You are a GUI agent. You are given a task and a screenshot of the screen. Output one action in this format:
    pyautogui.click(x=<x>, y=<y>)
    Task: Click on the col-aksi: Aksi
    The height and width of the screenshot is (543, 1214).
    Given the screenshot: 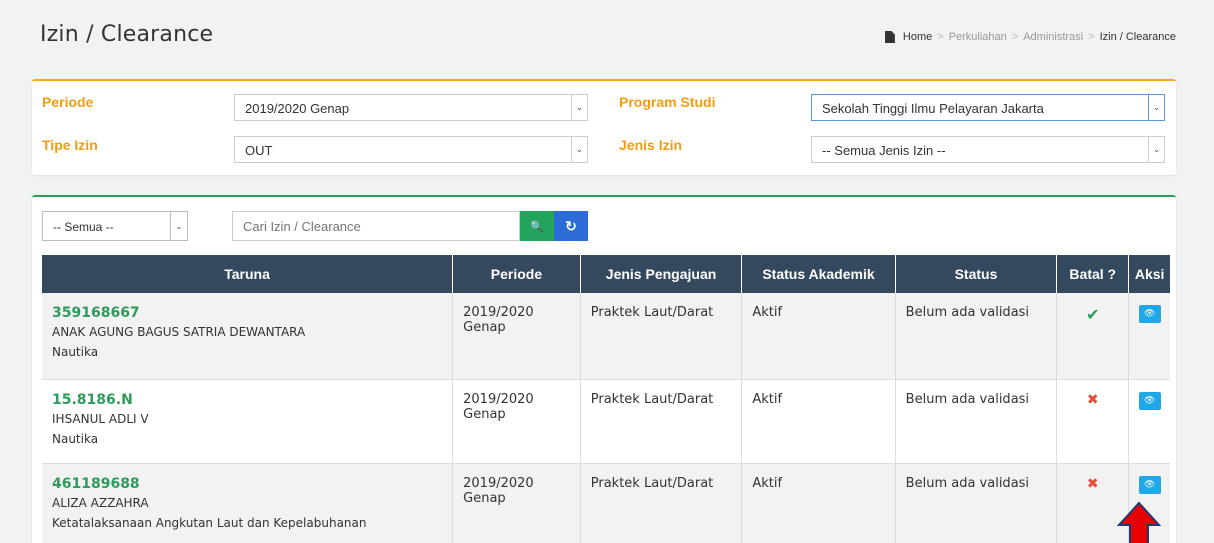 What is the action you would take?
    pyautogui.click(x=1149, y=274)
    